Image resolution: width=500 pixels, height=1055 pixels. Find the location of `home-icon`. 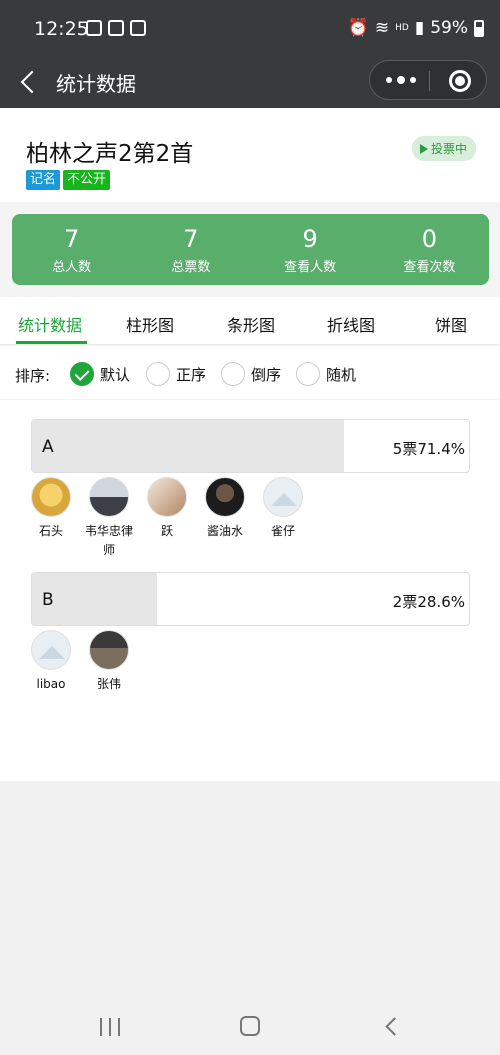

home-icon is located at coordinates (250, 1026).